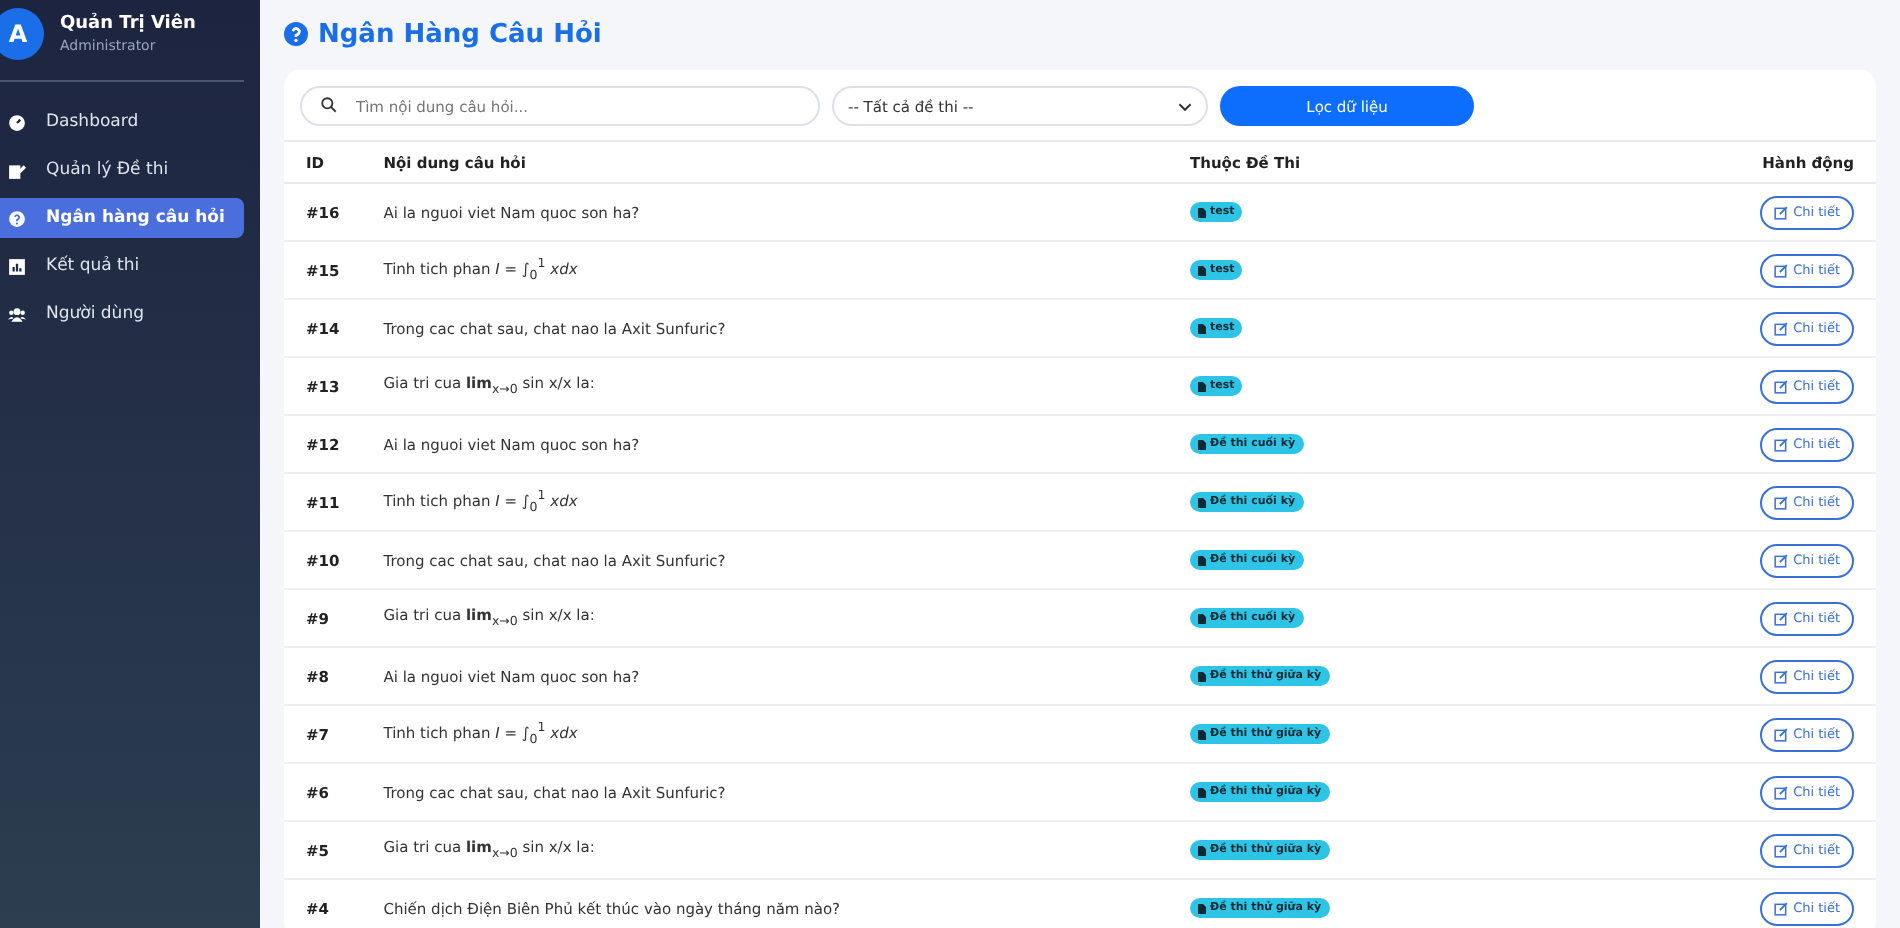 This screenshot has height=928, width=1900. I want to click on avatar: A, so click(22, 34).